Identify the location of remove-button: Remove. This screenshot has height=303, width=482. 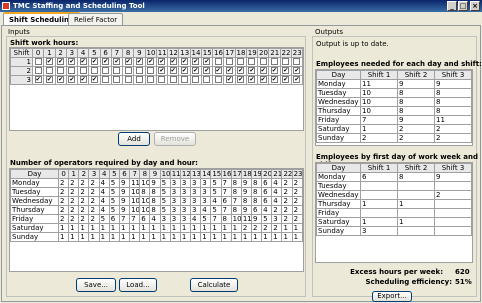
(175, 139).